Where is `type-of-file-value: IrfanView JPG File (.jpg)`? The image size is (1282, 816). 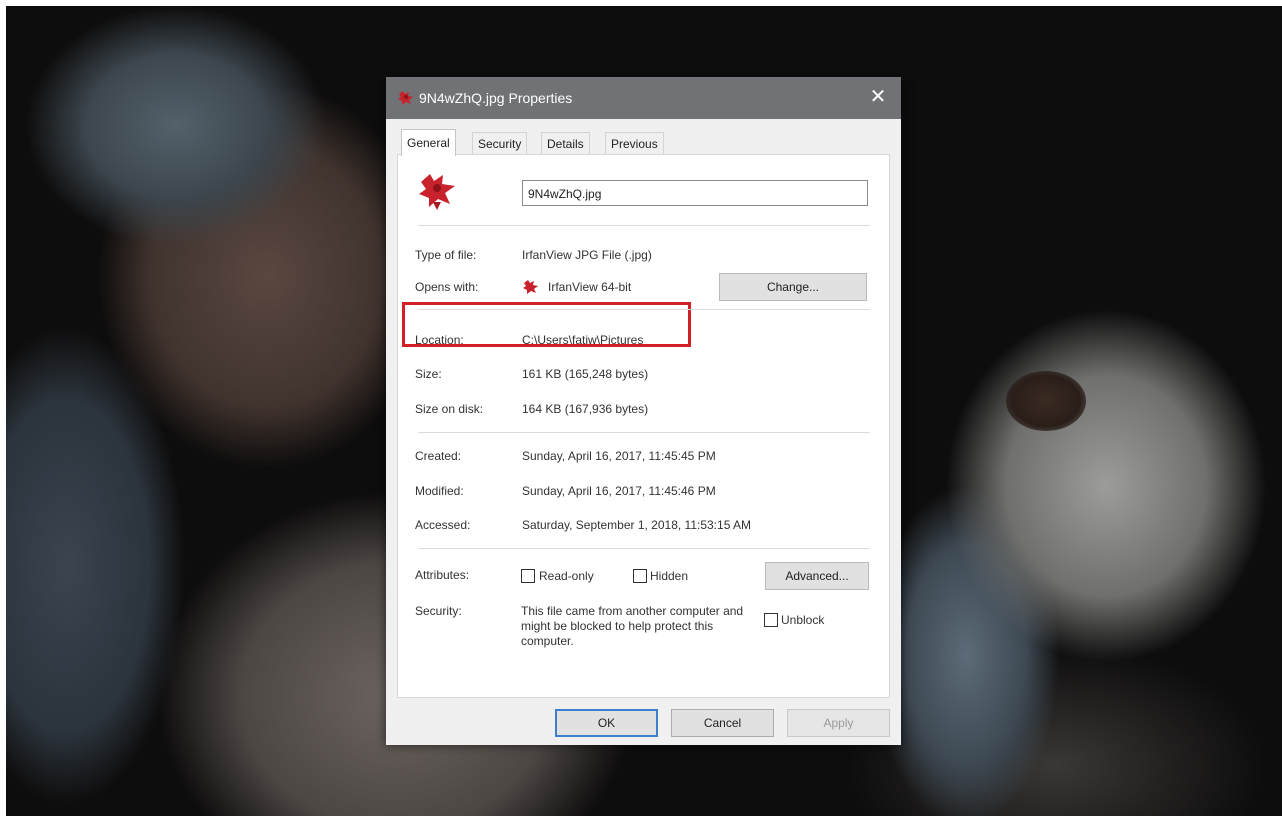 type-of-file-value: IrfanView JPG File (.jpg) is located at coordinates (587, 255).